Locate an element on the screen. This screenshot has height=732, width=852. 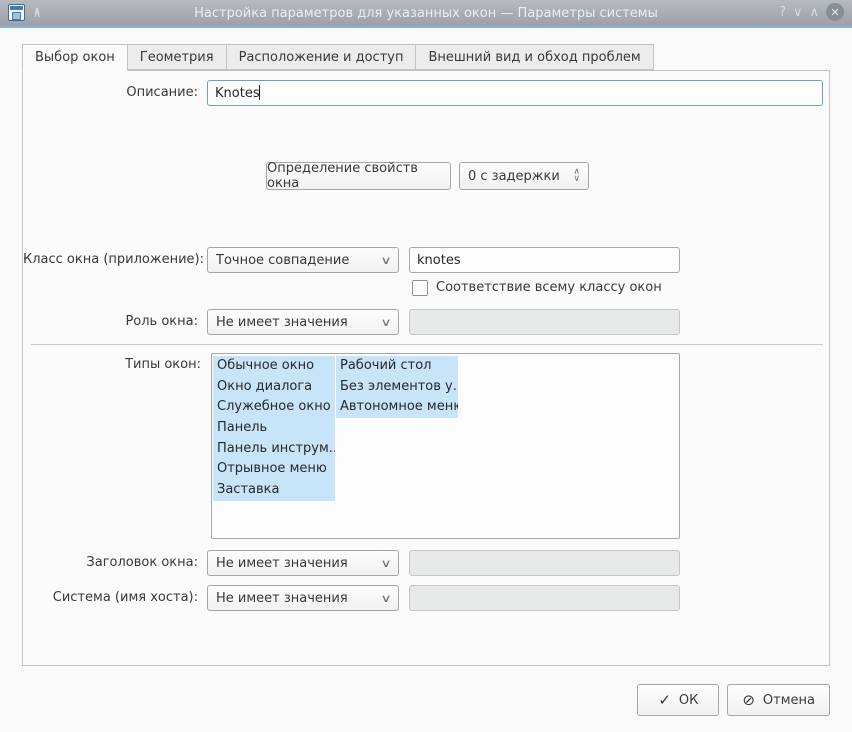
text-caret is located at coordinates (259, 92).